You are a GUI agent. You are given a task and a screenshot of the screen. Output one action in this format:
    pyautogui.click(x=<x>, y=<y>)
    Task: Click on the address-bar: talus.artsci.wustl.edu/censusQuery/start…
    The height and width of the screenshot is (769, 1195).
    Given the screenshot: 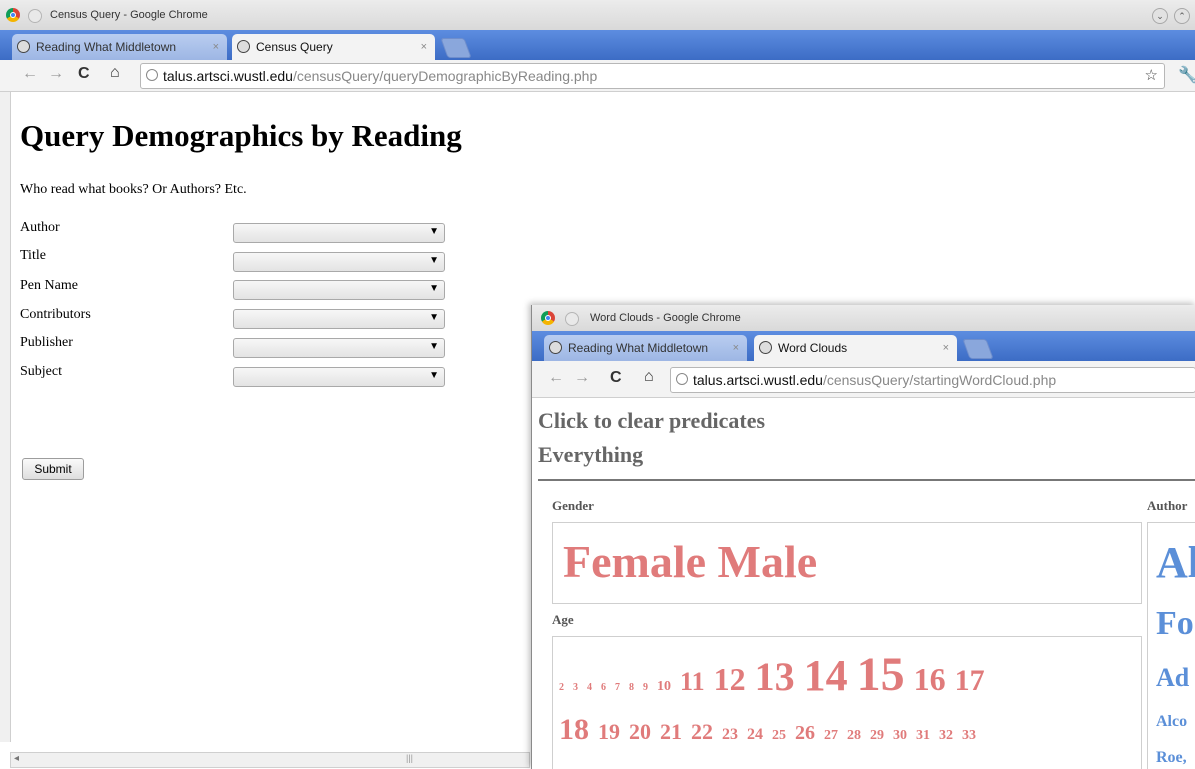 What is the action you would take?
    pyautogui.click(x=932, y=380)
    